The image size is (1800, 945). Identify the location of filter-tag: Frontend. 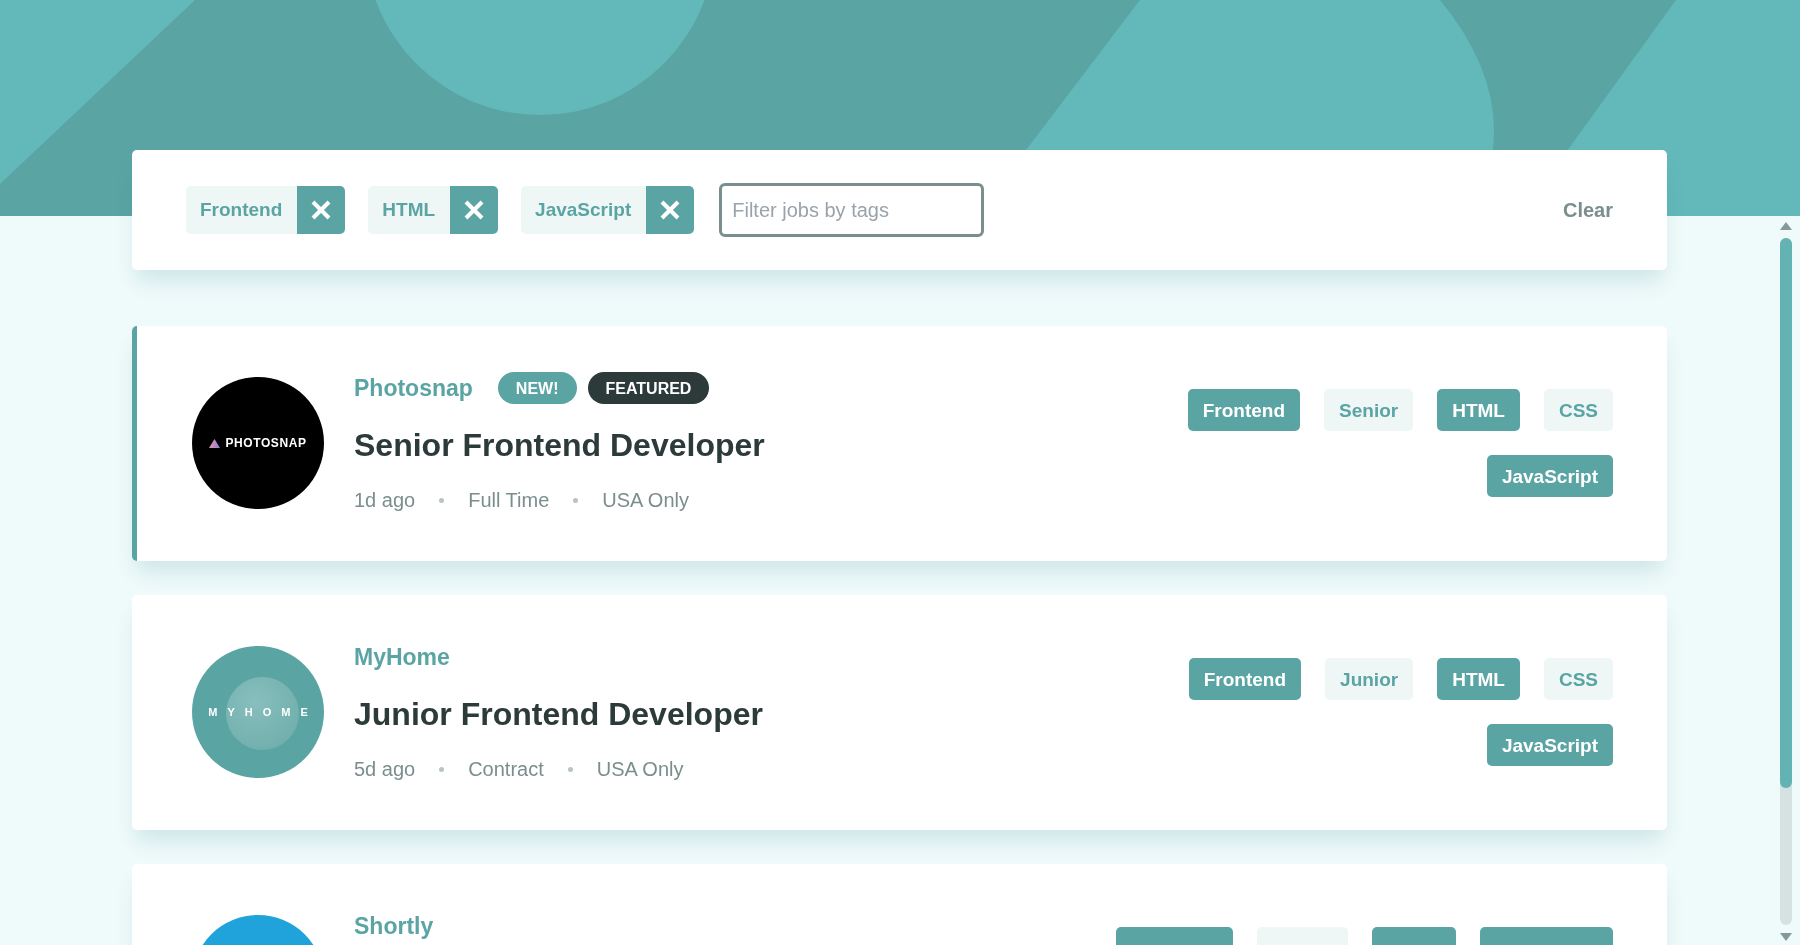
(242, 210).